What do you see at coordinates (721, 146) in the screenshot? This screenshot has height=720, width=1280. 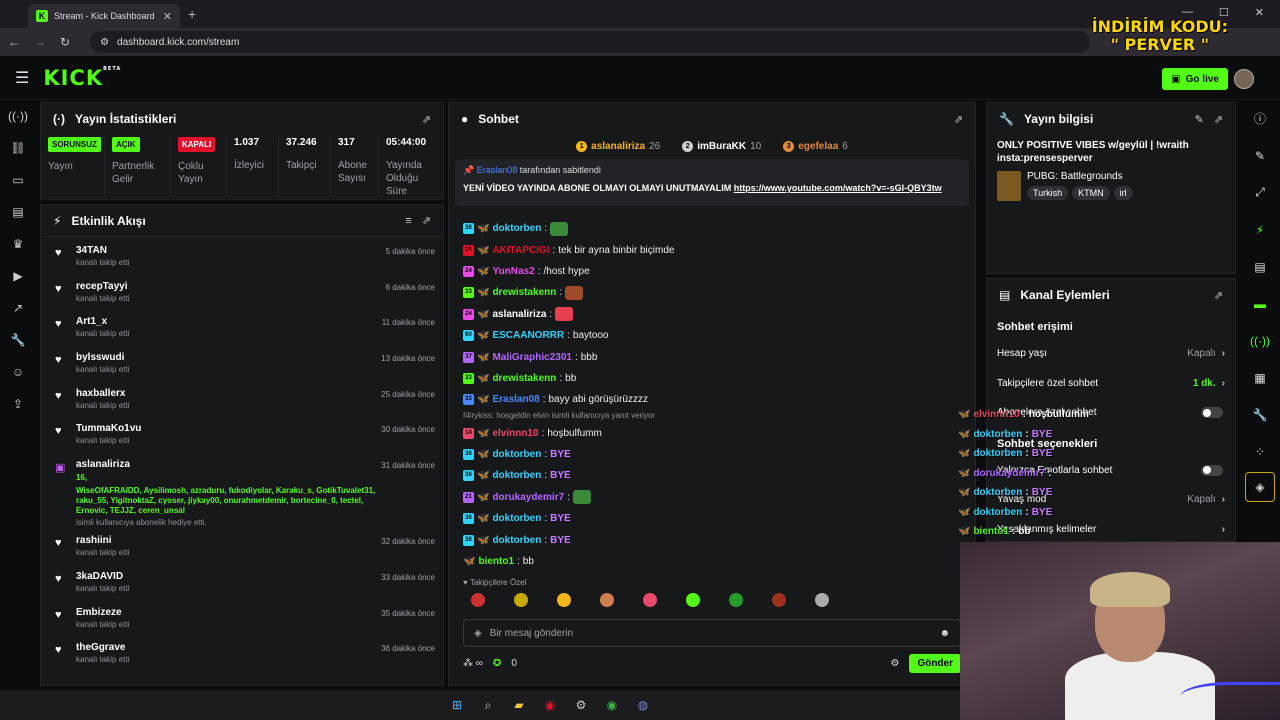 I see `leaderboard-entry: 2 imBuraKK 10` at bounding box center [721, 146].